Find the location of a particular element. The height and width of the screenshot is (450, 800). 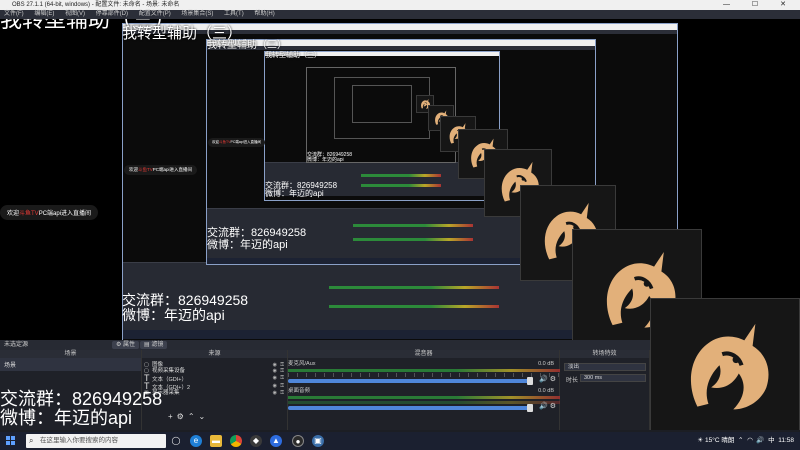

transitions-dock-title: 转场特效 is located at coordinates (604, 354).